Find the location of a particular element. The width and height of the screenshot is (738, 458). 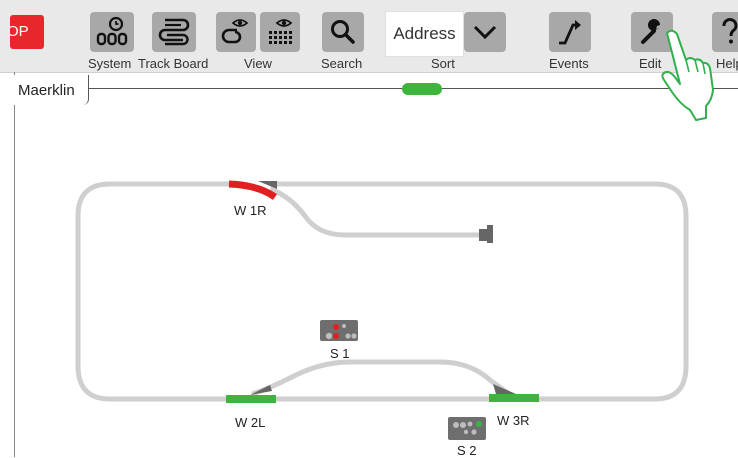

system-icon is located at coordinates (112, 31).